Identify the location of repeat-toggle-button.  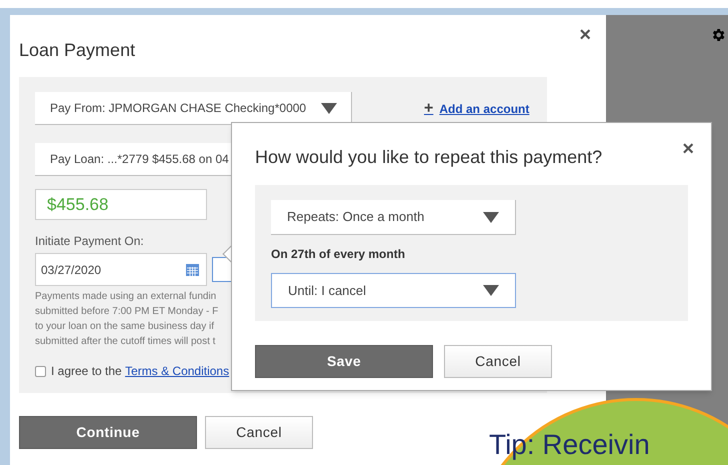
(221, 269).